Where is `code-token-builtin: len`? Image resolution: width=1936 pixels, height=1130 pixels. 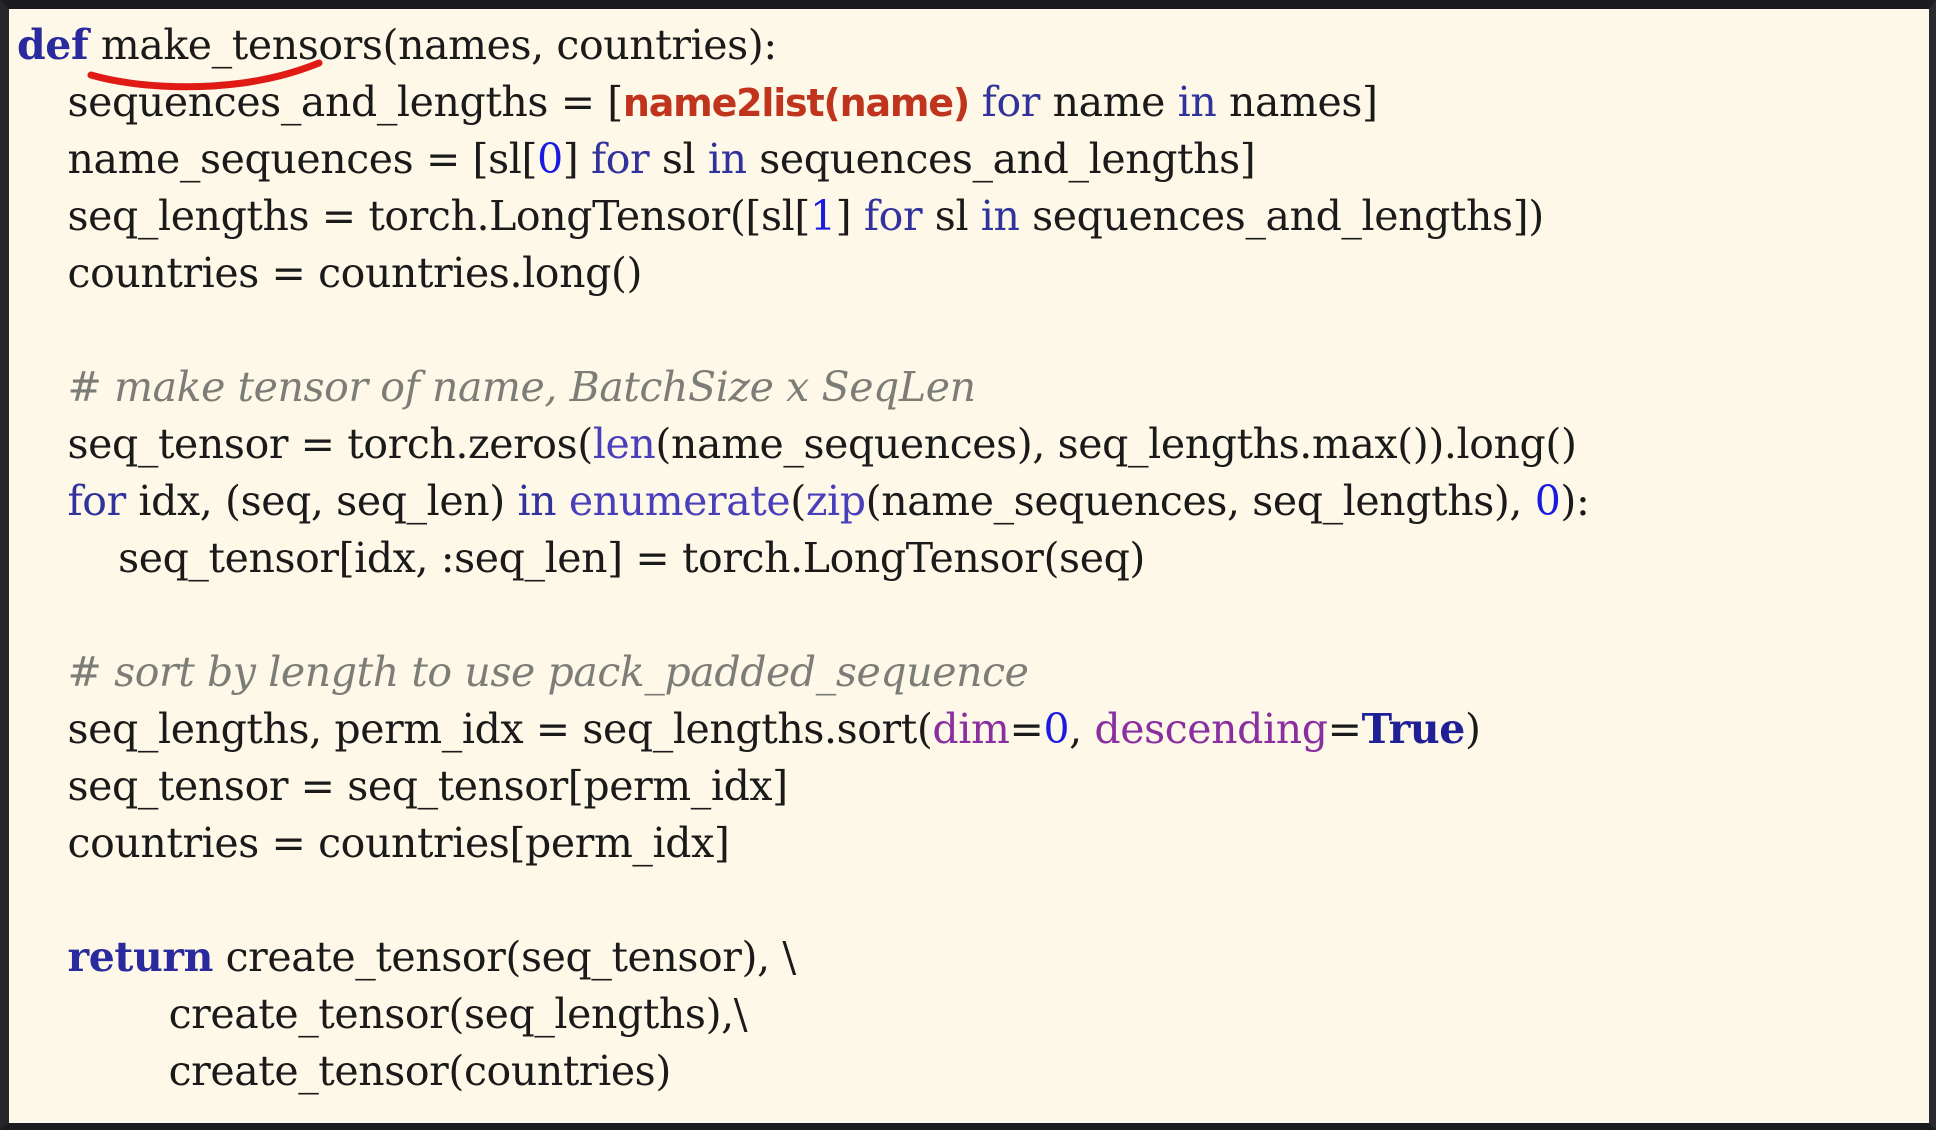 code-token-builtin: len is located at coordinates (624, 444).